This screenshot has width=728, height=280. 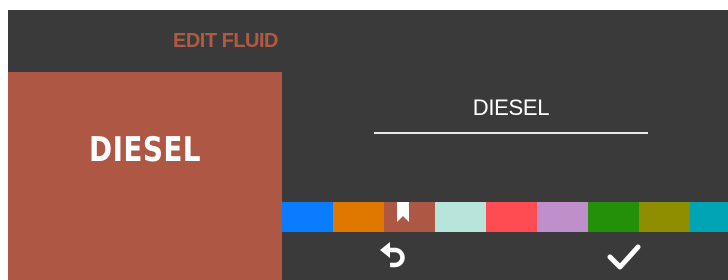 What do you see at coordinates (145, 150) in the screenshot?
I see `fluid-preview-label: DIESEL` at bounding box center [145, 150].